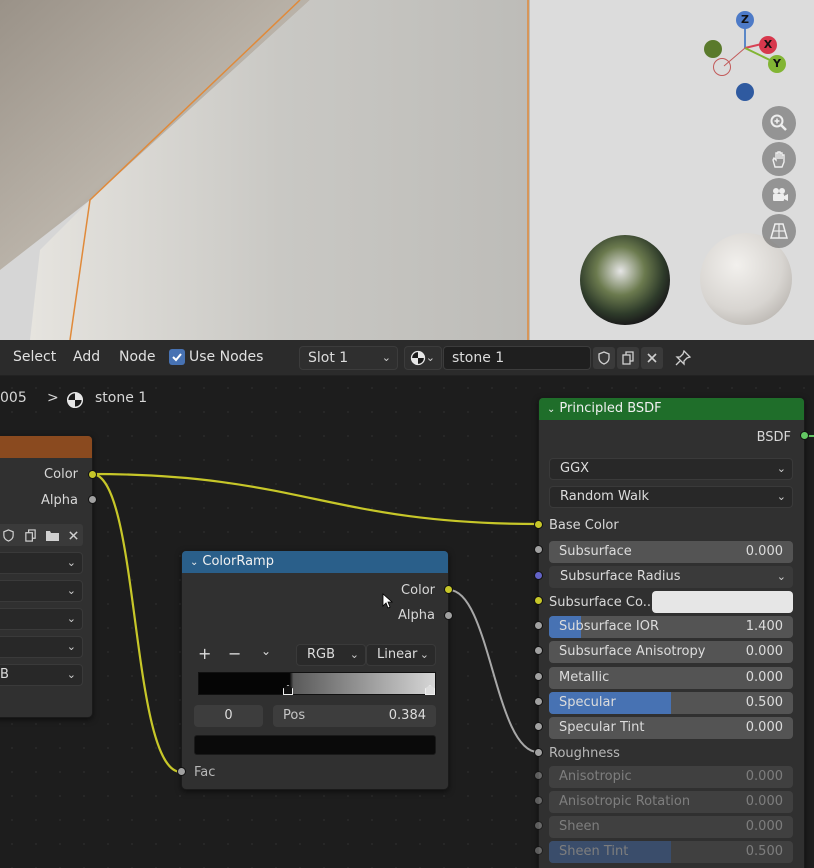  What do you see at coordinates (418, 590) in the screenshot?
I see `colorramp-output-color-label: Color` at bounding box center [418, 590].